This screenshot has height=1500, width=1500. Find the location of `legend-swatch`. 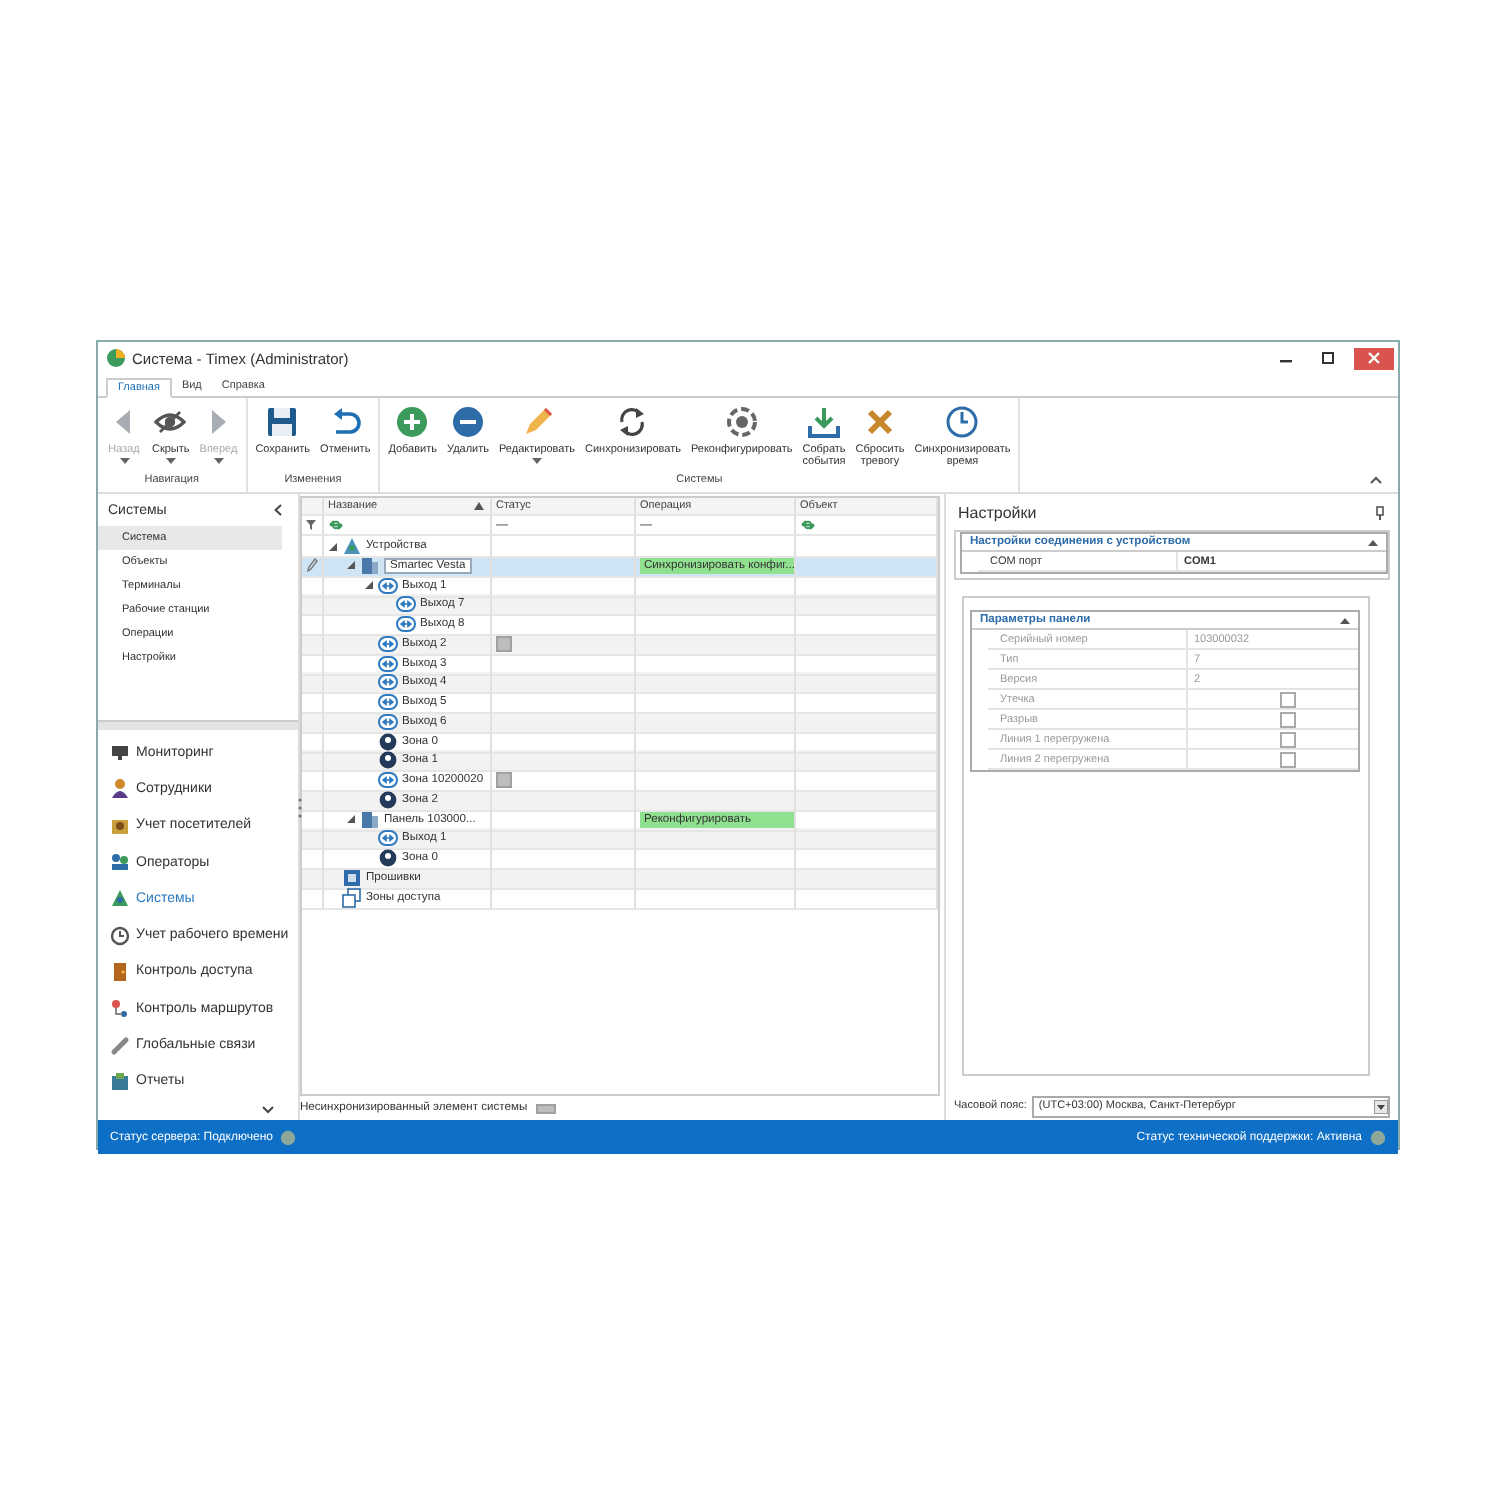

legend-swatch is located at coordinates (545, 1108).